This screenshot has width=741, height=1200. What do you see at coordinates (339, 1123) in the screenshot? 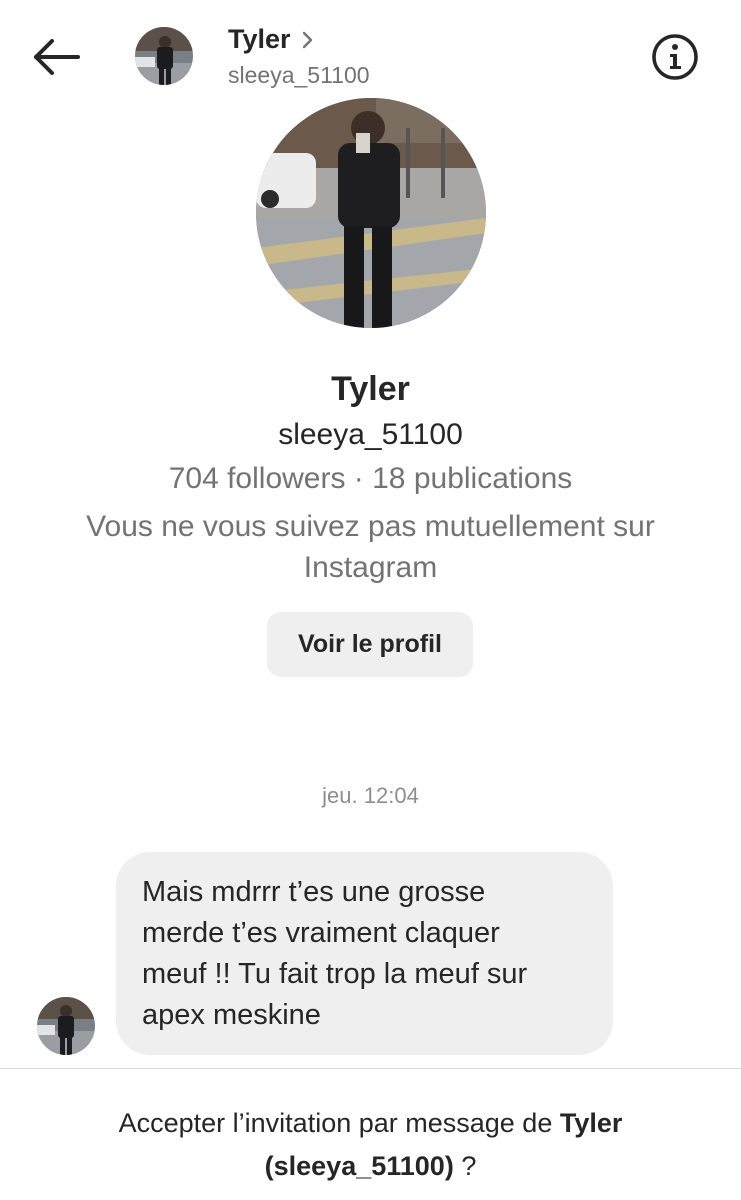
I see `invite-prefix: Accepter l’invitation par message de` at bounding box center [339, 1123].